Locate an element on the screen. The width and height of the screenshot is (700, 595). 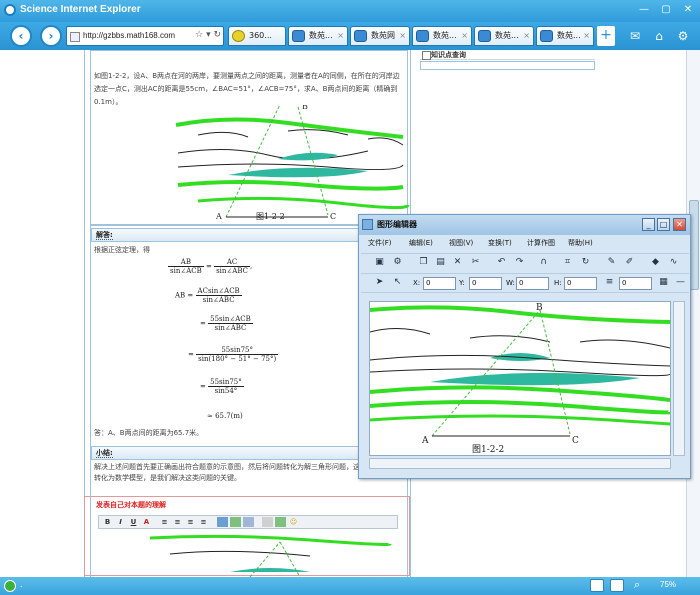
dialog-minimize-button: _ is located at coordinates (648, 224).